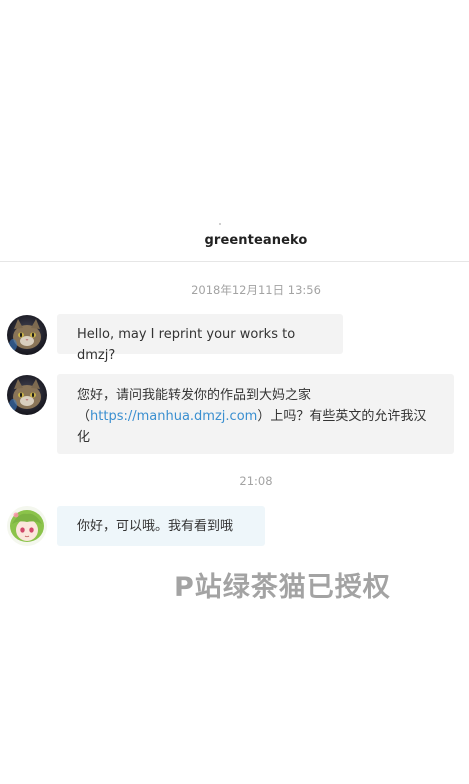 The width and height of the screenshot is (469, 784). I want to click on anime-avatar, so click(27, 526).